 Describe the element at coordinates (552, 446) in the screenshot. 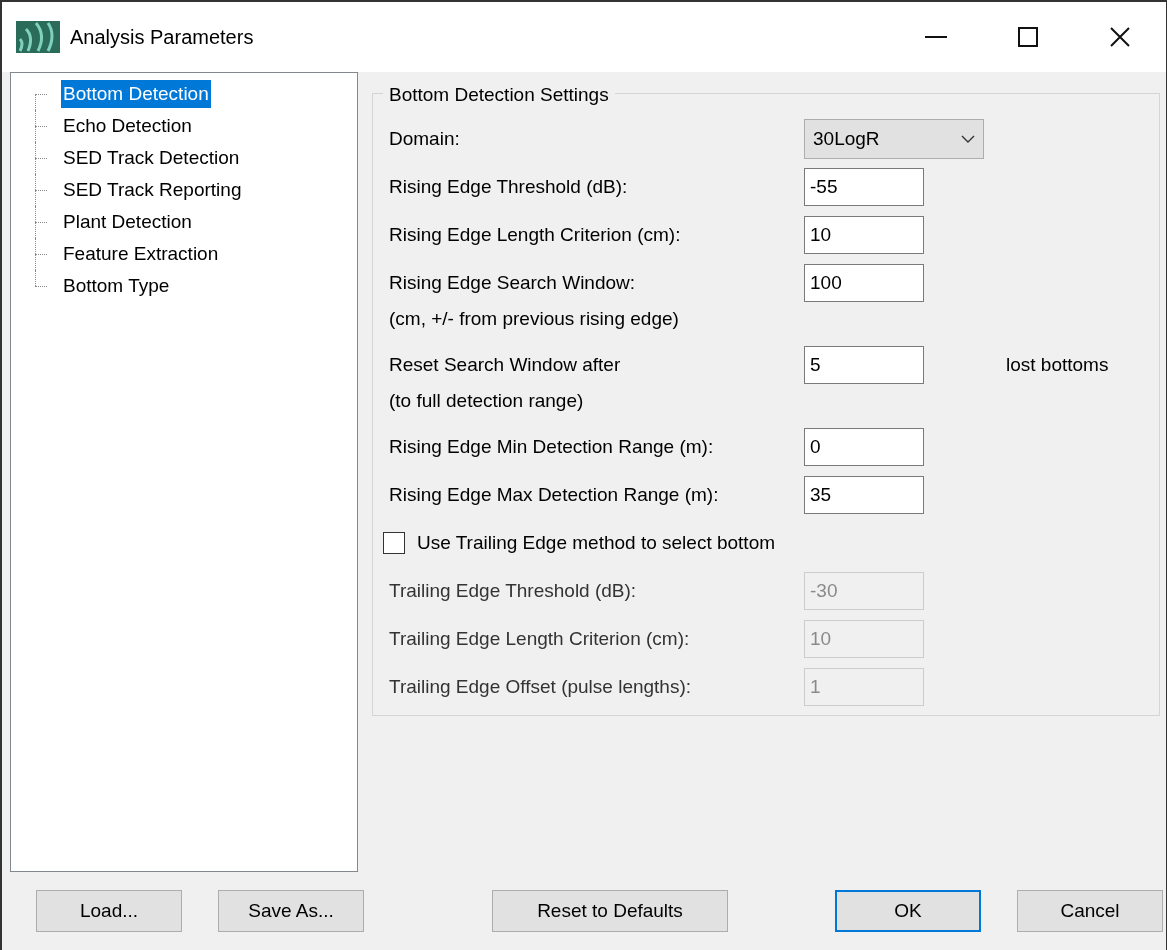

I see `field-label: Rising Edge Min Detection Range (m):` at that location.